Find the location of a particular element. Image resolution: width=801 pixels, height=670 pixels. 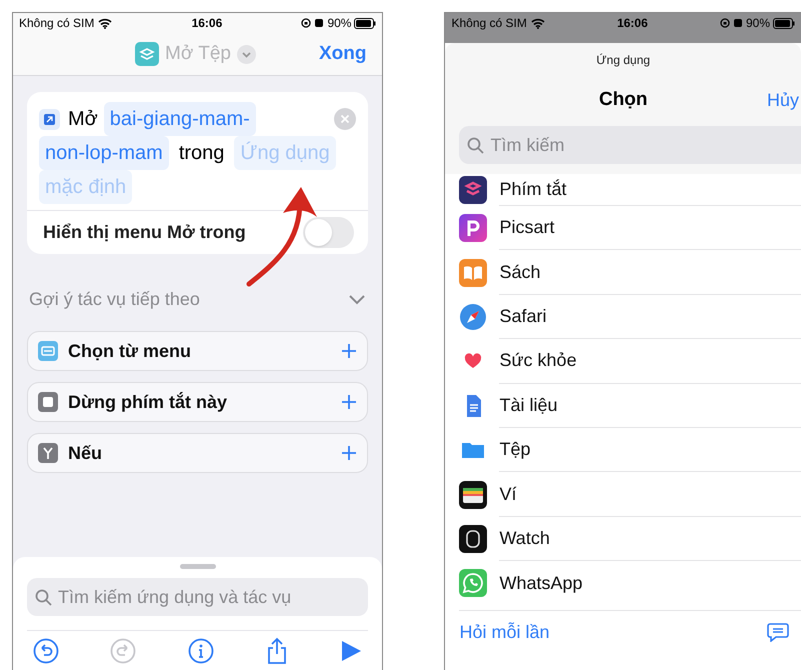

chat-bubble-phone-icon is located at coordinates (473, 583).